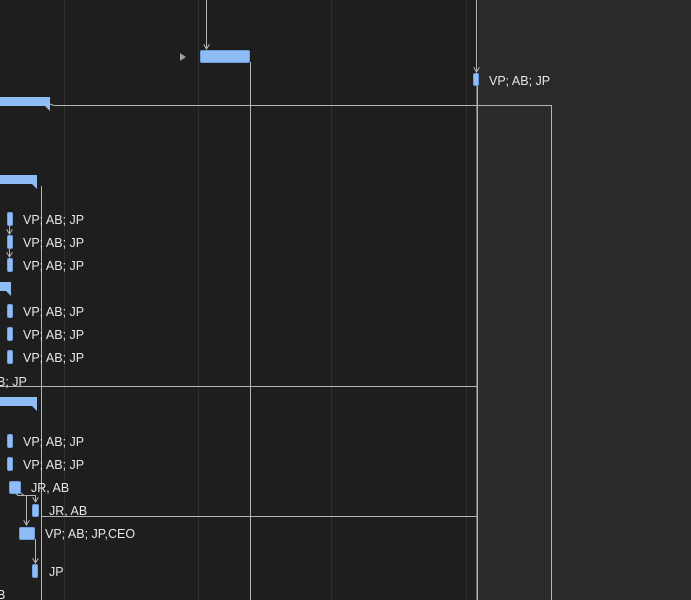  What do you see at coordinates (183, 57) in the screenshot?
I see `expand-arrow-icon` at bounding box center [183, 57].